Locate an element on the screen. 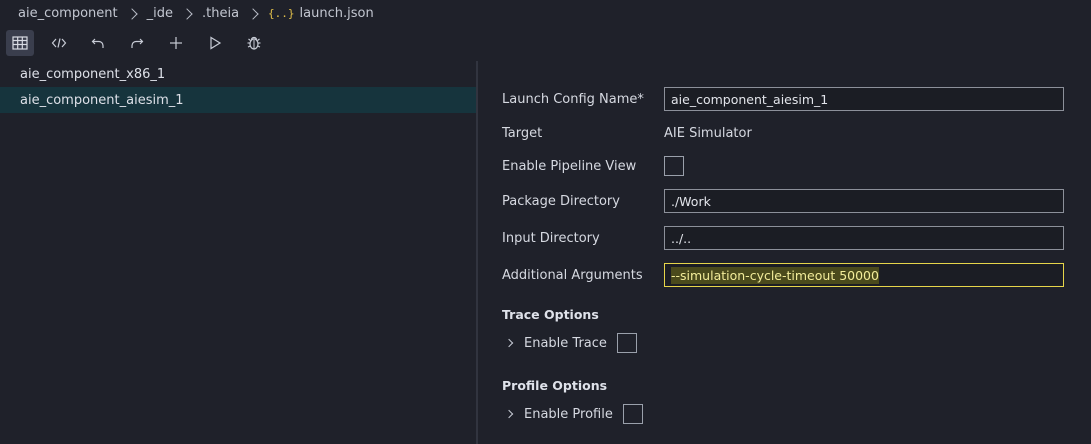  additional-arguments-value: --simulation-cycle-timeout 50000 is located at coordinates (775, 275).